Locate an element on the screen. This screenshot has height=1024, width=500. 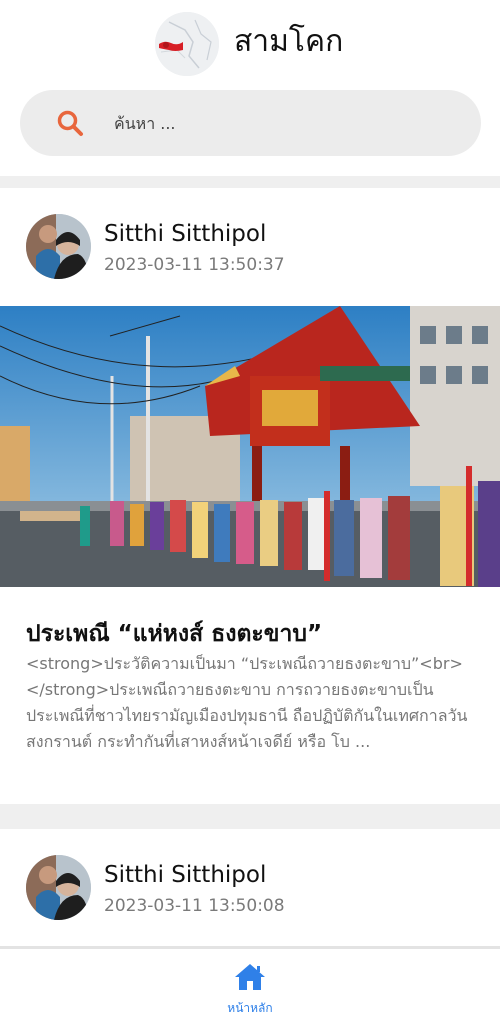
app-header: สามโคก is located at coordinates (250, 43).